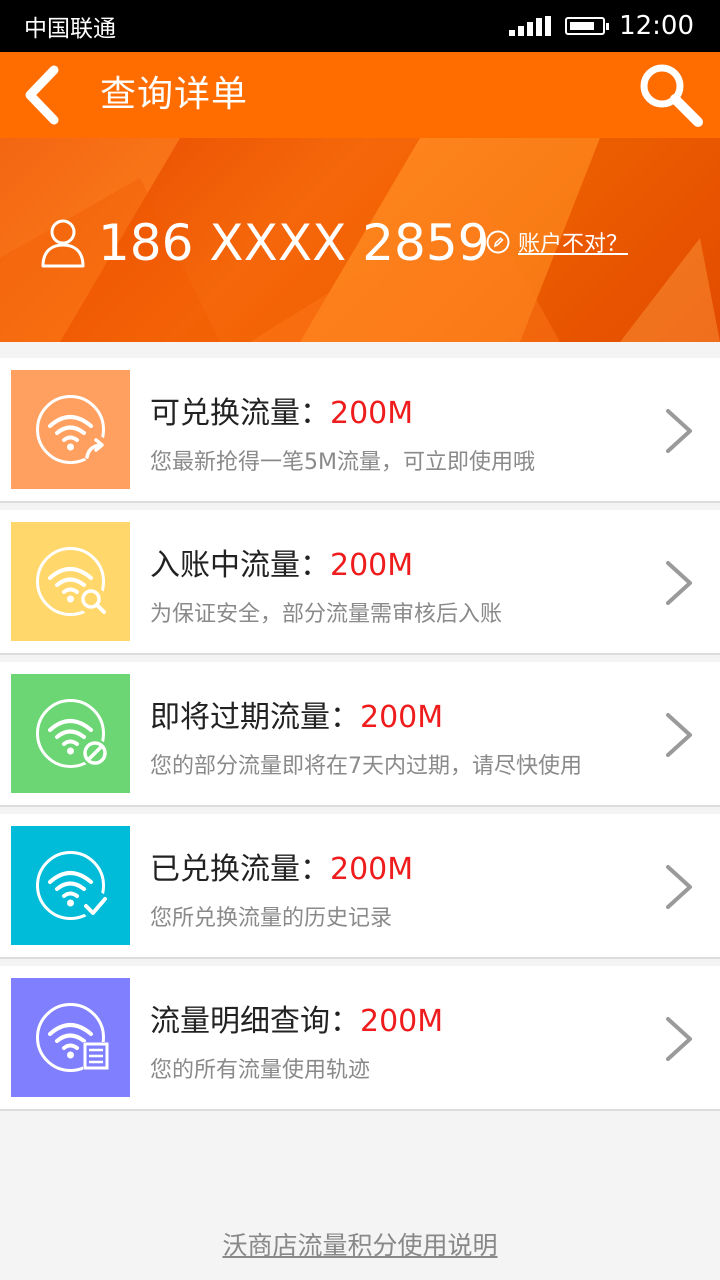  What do you see at coordinates (366, 766) in the screenshot?
I see `item-description: 您的部分流量即将在7天内过期，请尽快使用` at bounding box center [366, 766].